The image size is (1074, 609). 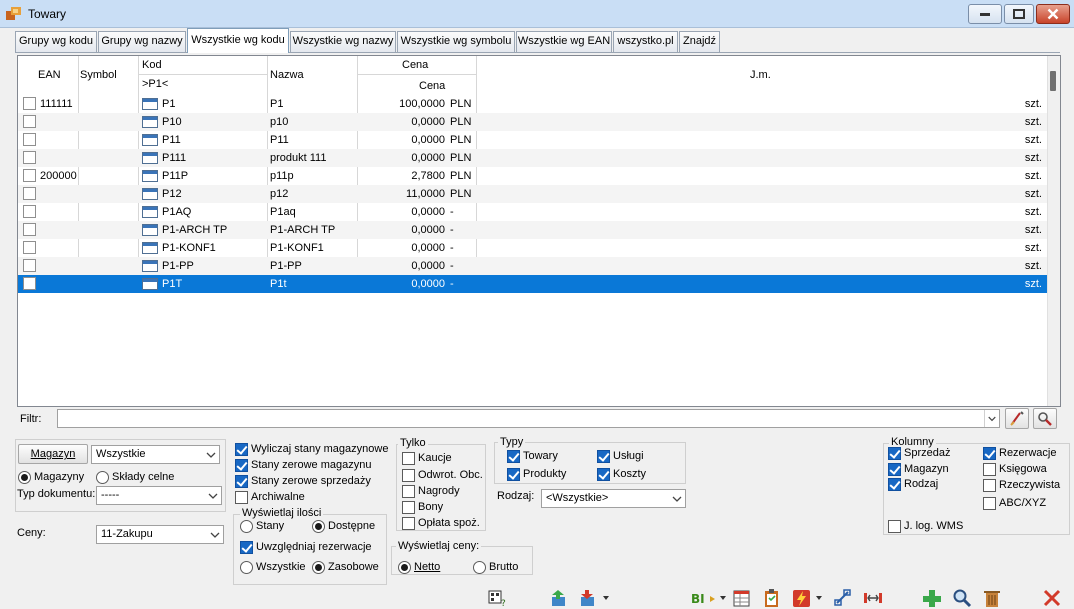 I want to click on typ-dokumentu-select: -----, so click(x=159, y=495).